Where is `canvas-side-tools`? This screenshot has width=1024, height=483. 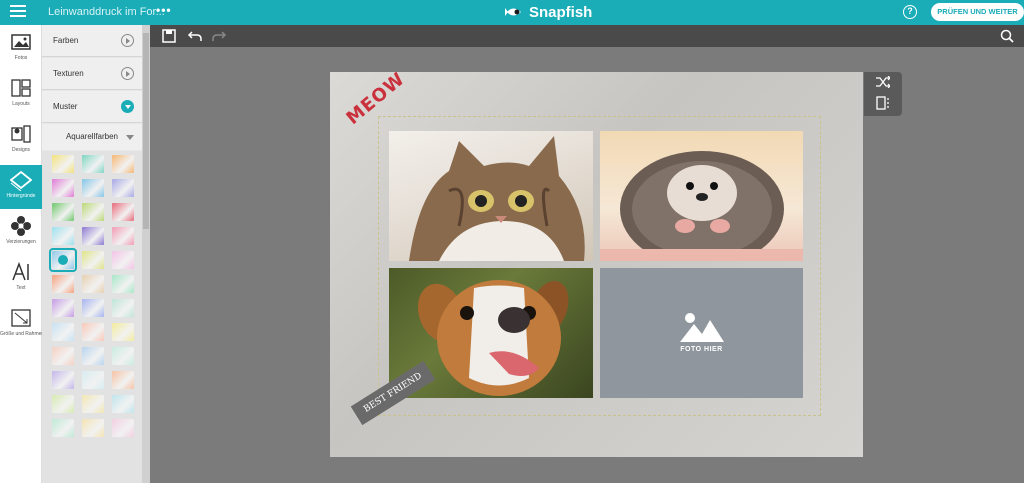
canvas-side-tools is located at coordinates (883, 94).